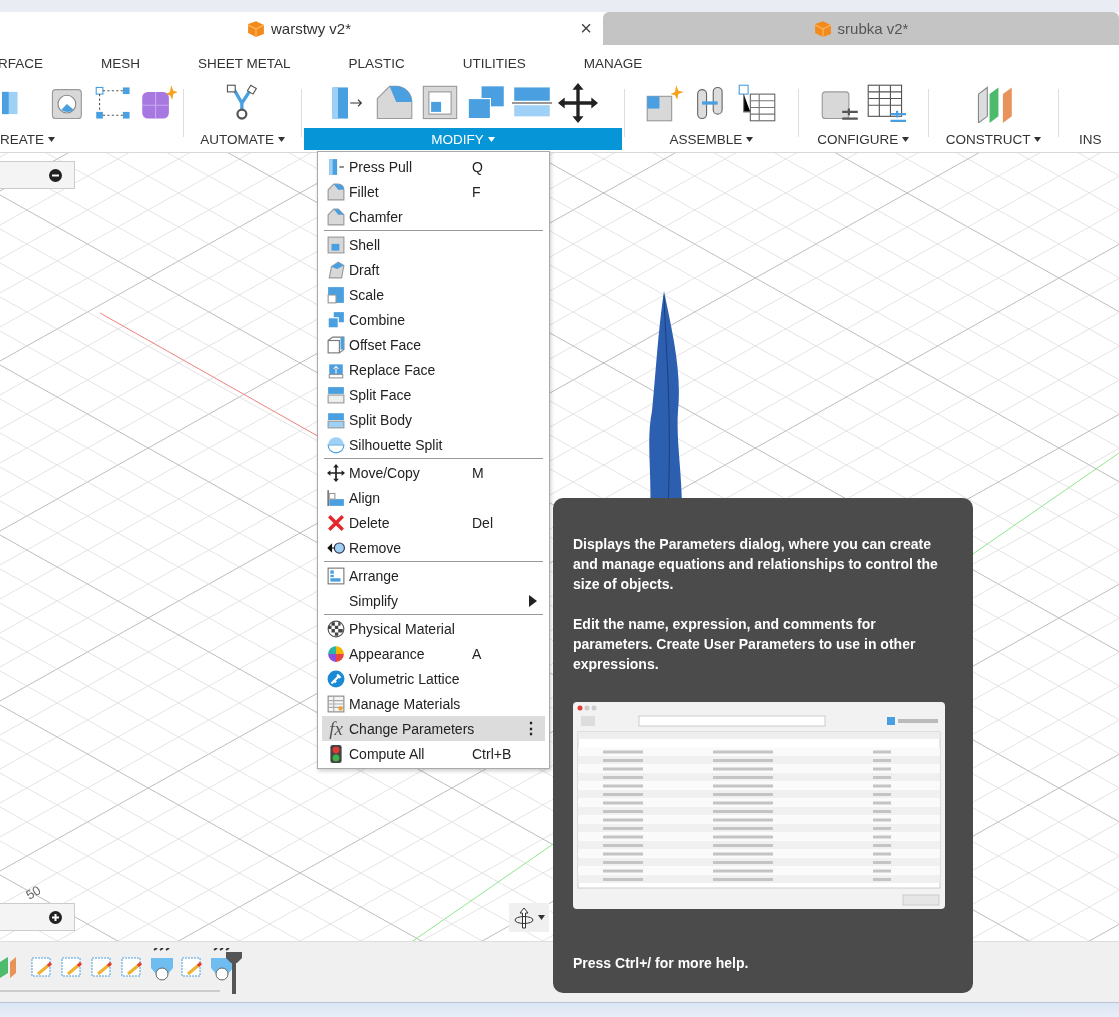 The width and height of the screenshot is (1119, 1017). I want to click on menu-item: Shell, so click(433, 244).